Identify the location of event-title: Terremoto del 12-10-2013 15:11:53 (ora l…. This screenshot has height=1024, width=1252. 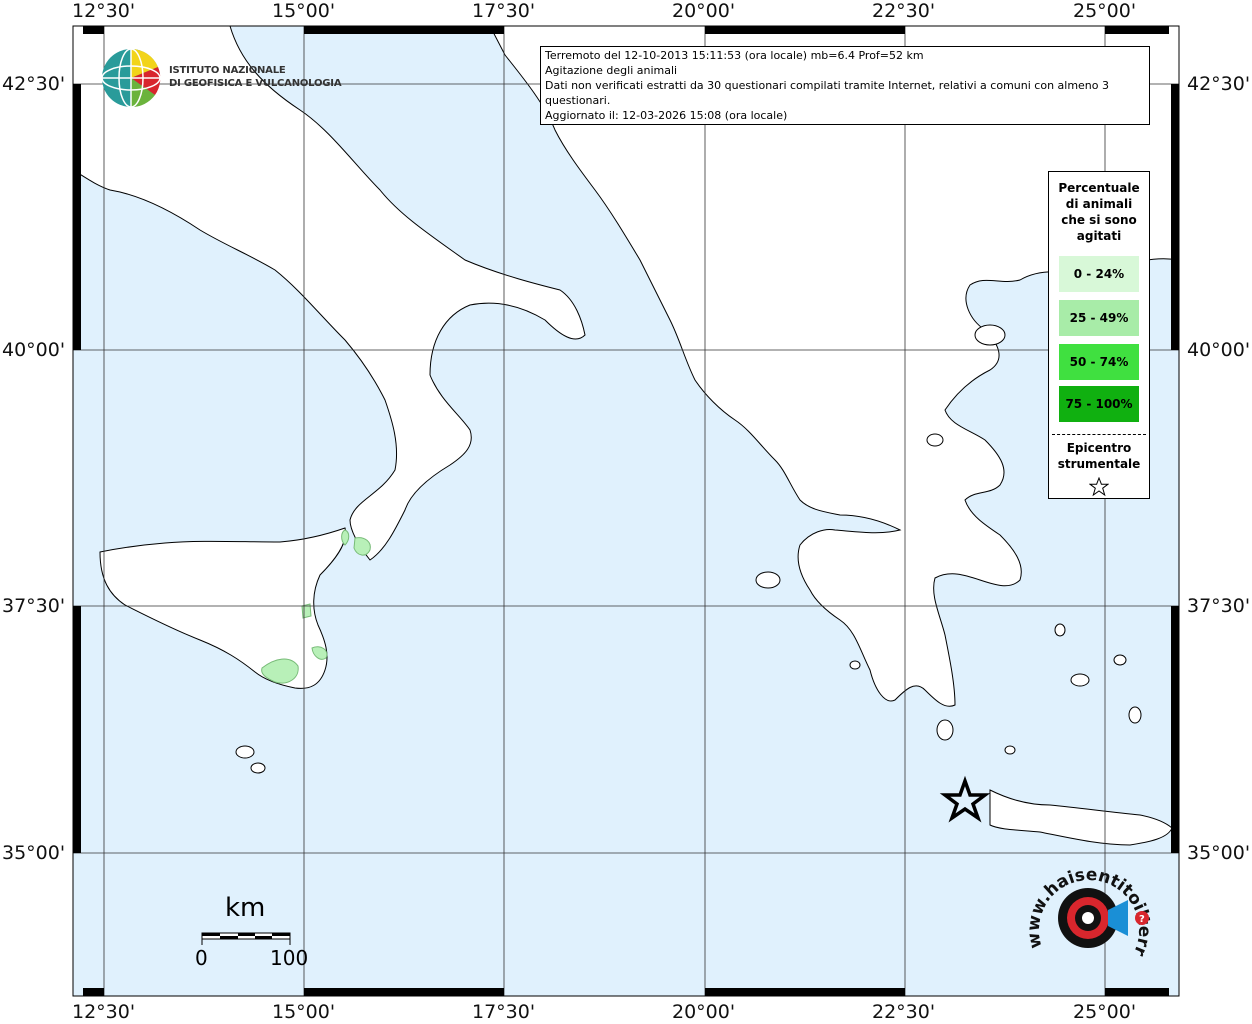
(734, 55).